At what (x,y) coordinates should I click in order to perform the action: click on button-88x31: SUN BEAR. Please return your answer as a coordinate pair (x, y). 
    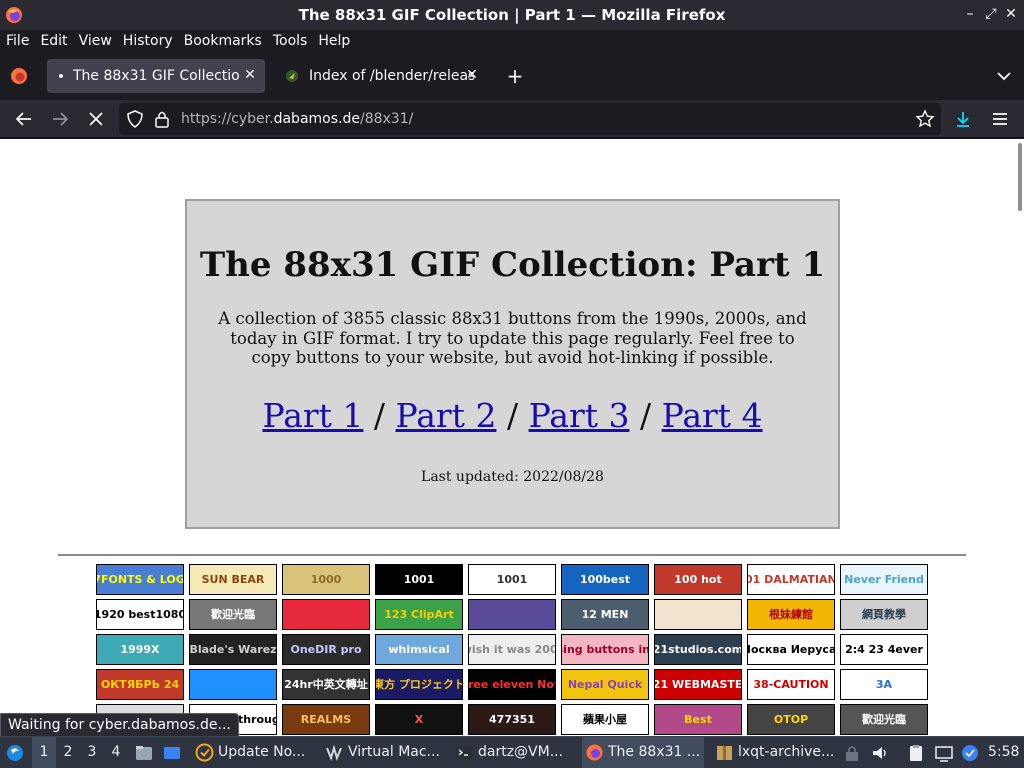
    Looking at the image, I should click on (233, 579).